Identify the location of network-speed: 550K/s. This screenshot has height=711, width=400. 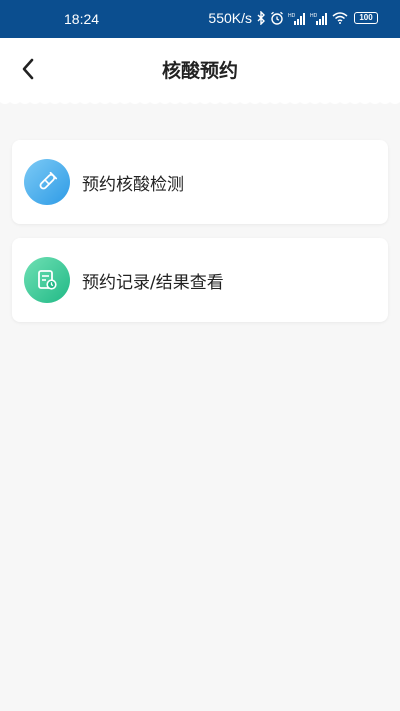
(230, 18).